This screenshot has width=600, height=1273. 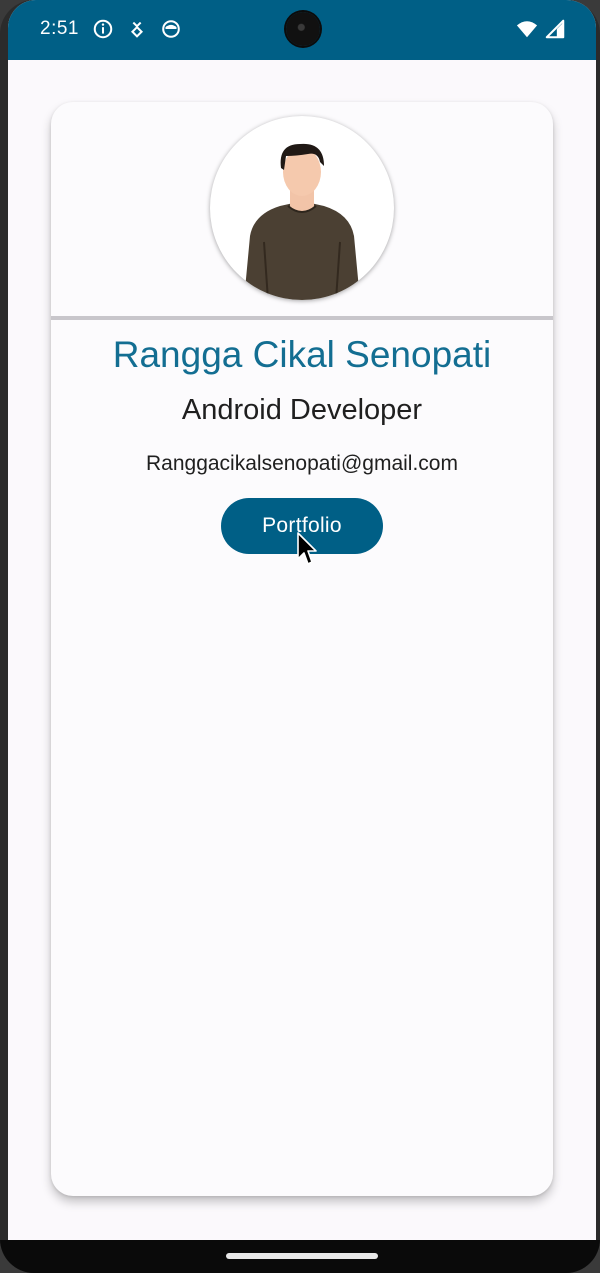 I want to click on front-camera, so click(x=303, y=29).